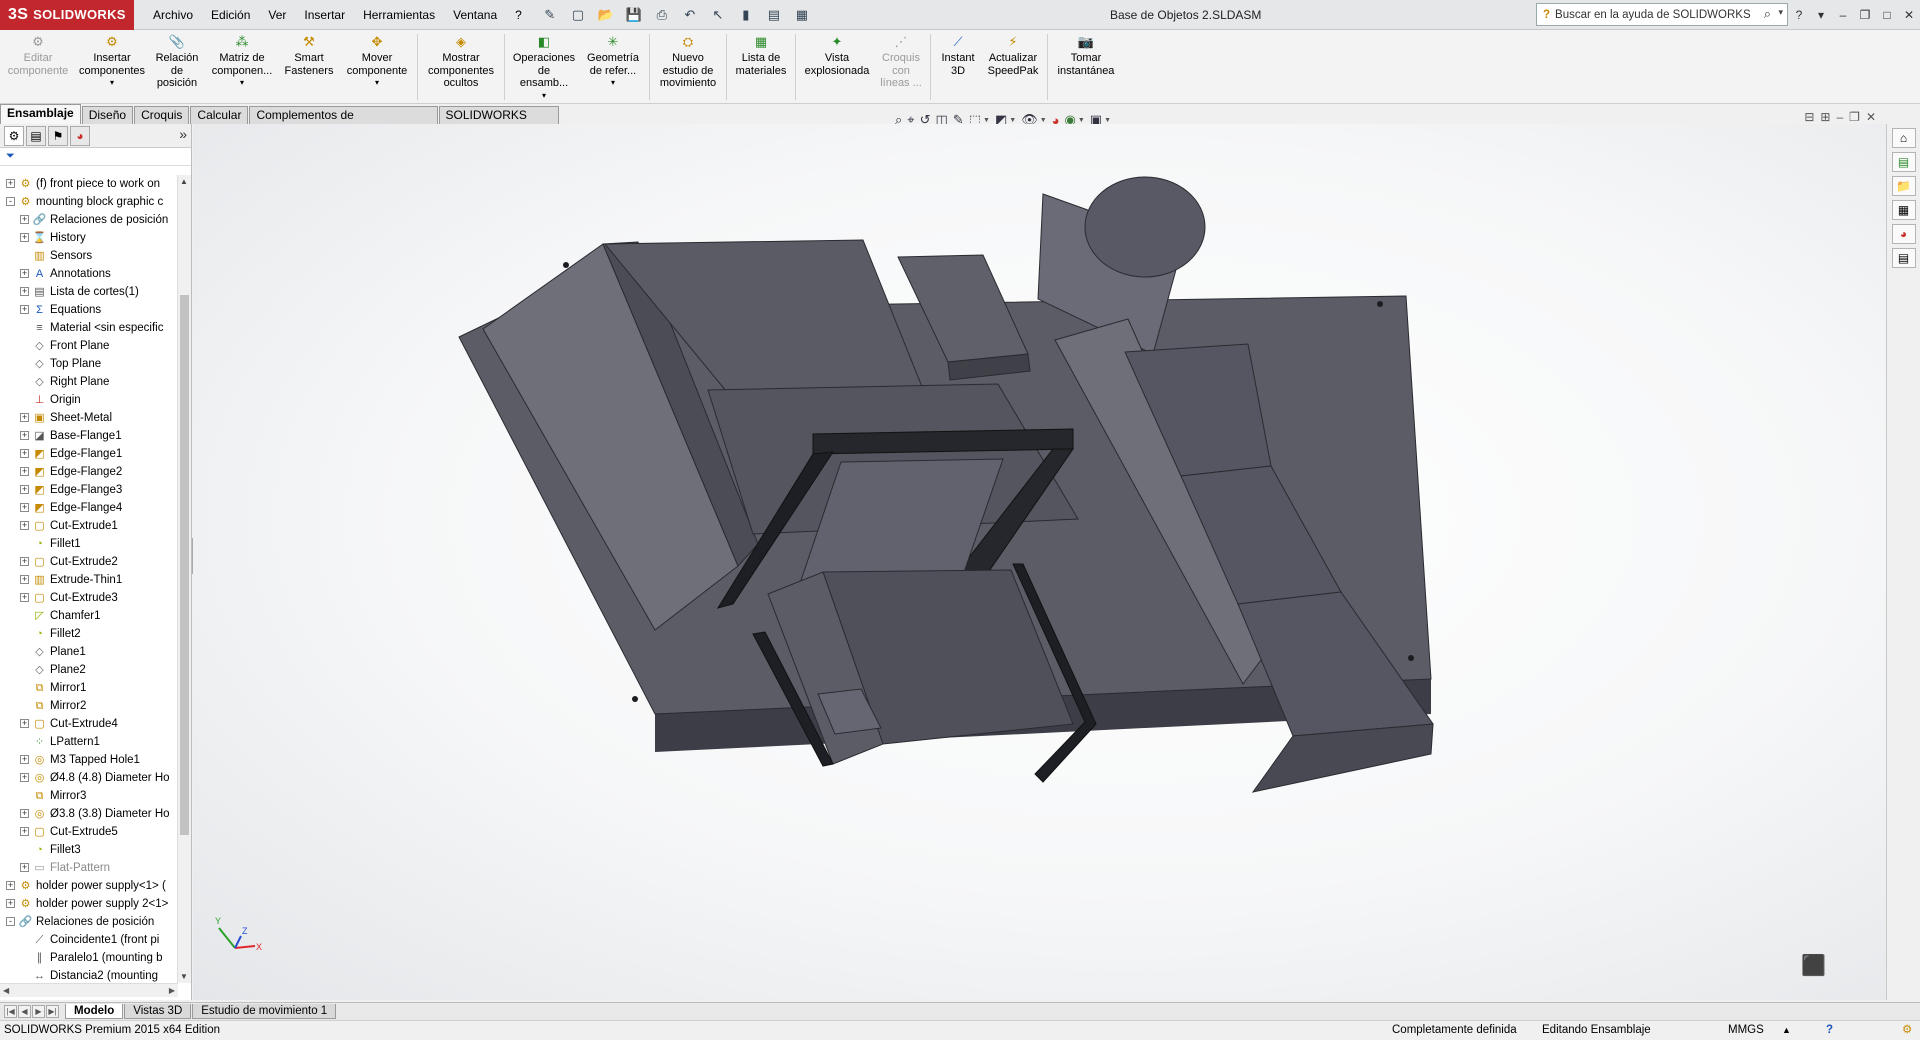 Image resolution: width=1920 pixels, height=1040 pixels. I want to click on update-speedpak-button: ⚡ Actualizar SpeedPak, so click(1013, 55).